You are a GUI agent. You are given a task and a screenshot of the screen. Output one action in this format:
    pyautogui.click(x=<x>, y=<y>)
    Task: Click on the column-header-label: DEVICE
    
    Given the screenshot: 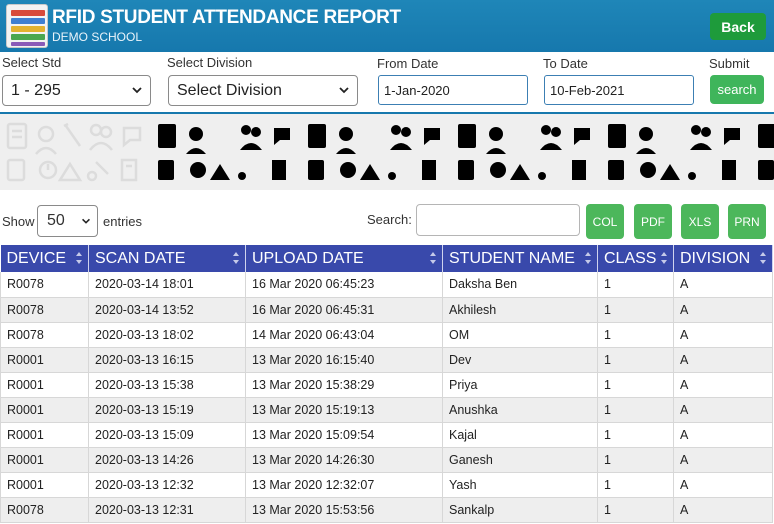 What is the action you would take?
    pyautogui.click(x=36, y=258)
    